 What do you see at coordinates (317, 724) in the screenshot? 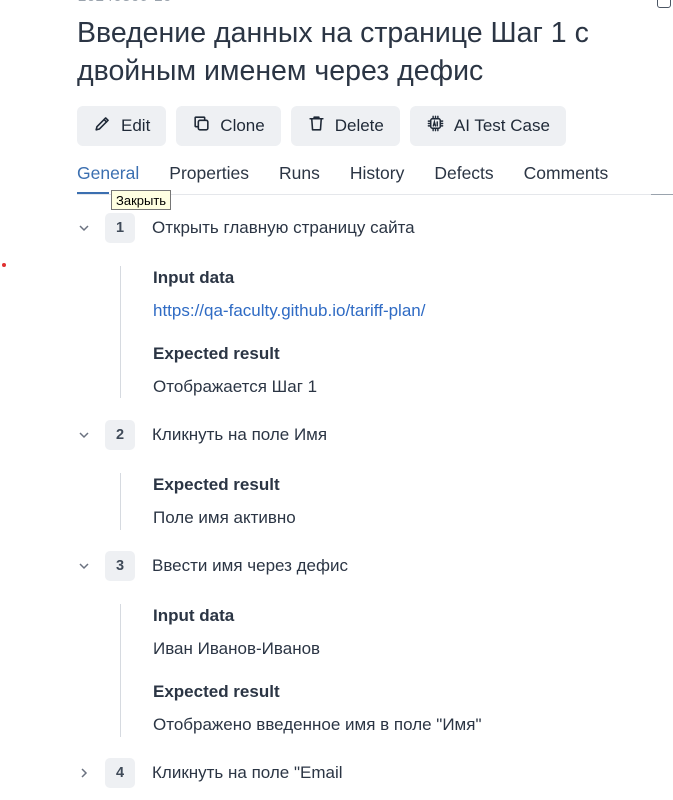
I see `expected-result-value: Отображено введенное имя в поле "Имя"` at bounding box center [317, 724].